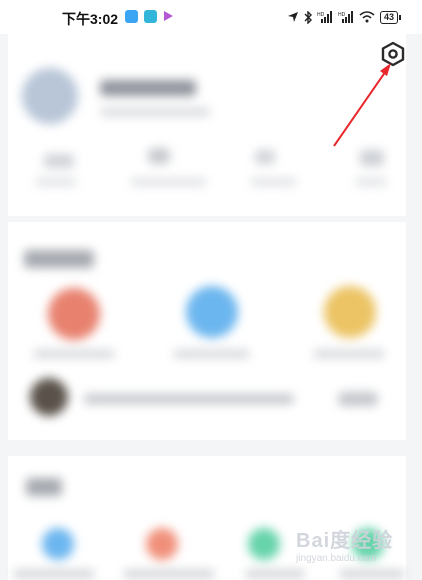 Image resolution: width=422 pixels, height=580 pixels. I want to click on app-notification-icon, so click(131, 16).